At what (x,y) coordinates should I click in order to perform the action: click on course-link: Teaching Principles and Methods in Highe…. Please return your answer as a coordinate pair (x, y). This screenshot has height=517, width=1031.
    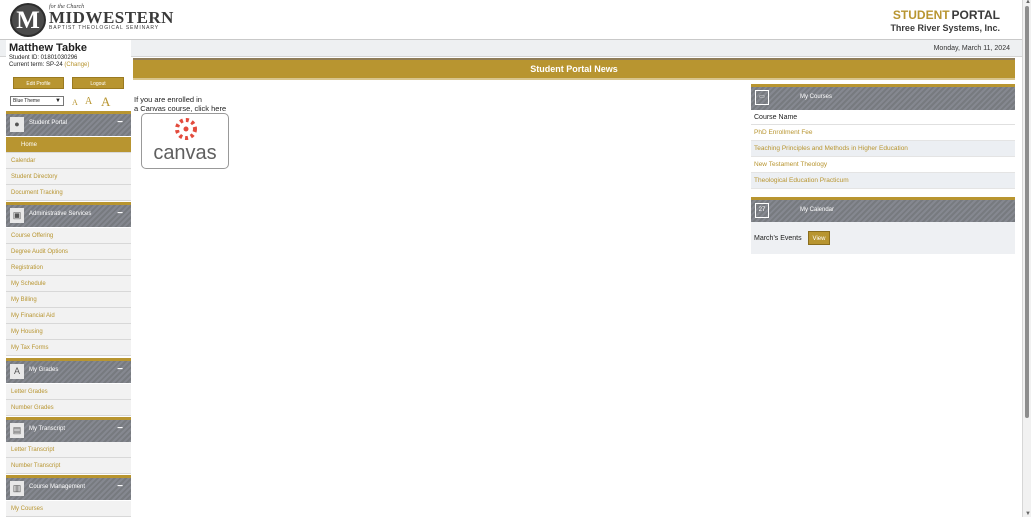
    Looking at the image, I should click on (883, 149).